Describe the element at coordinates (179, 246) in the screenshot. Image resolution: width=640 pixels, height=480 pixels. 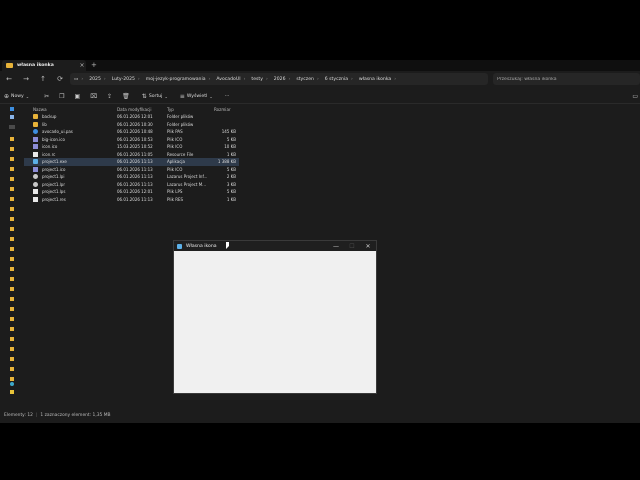
I see `app-icon` at that location.